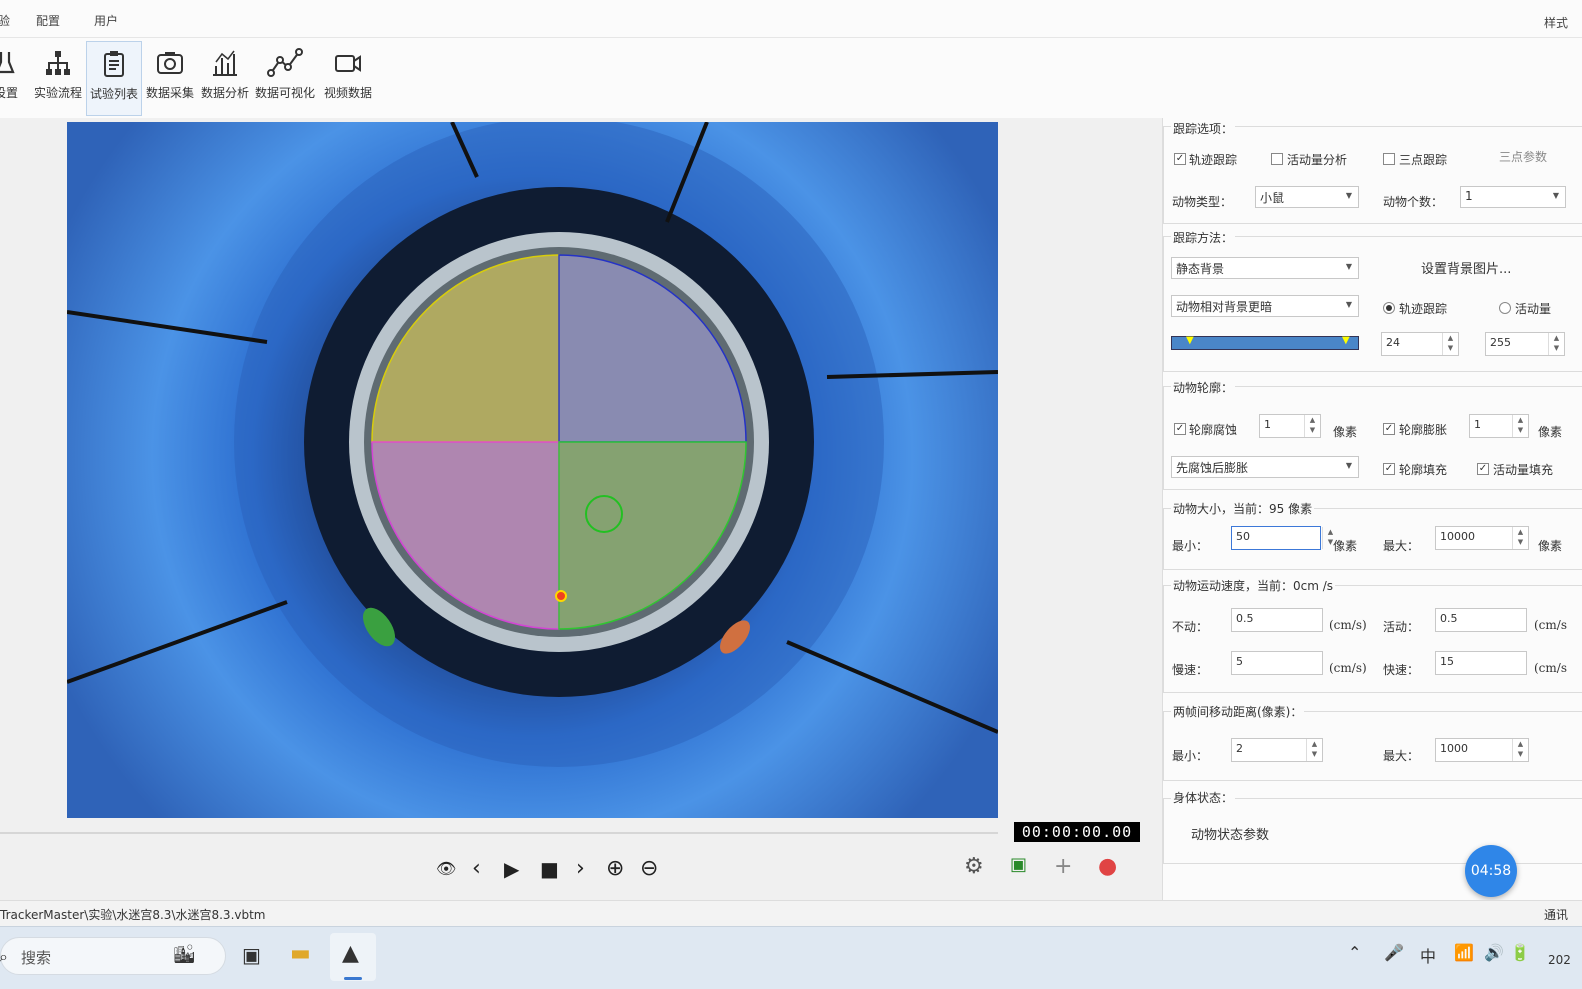 The width and height of the screenshot is (1582, 989). I want to click on animal-state-params-button: 动物状态参数, so click(1230, 833).